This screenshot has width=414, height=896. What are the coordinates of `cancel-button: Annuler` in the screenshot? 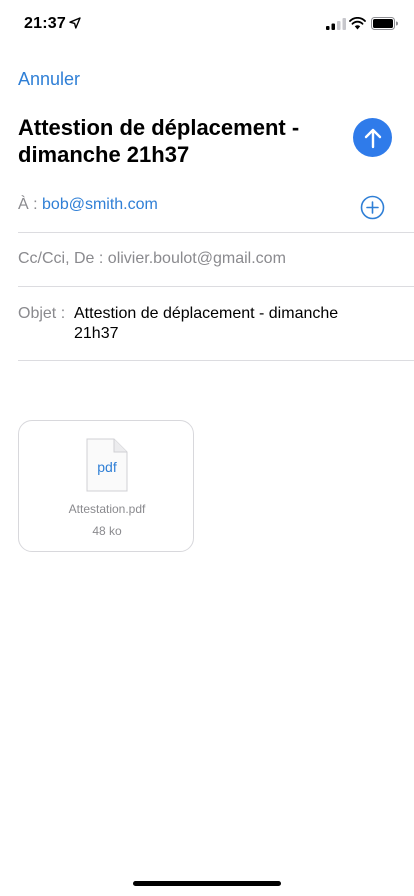 It's located at (49, 79).